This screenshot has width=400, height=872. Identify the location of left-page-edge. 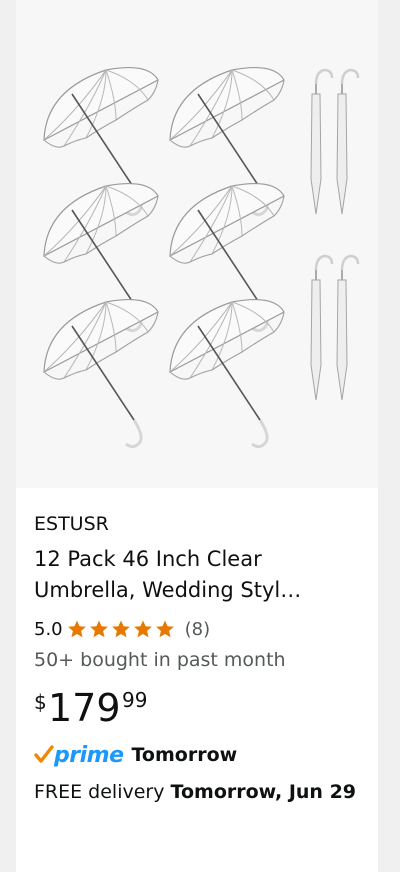
(8, 436).